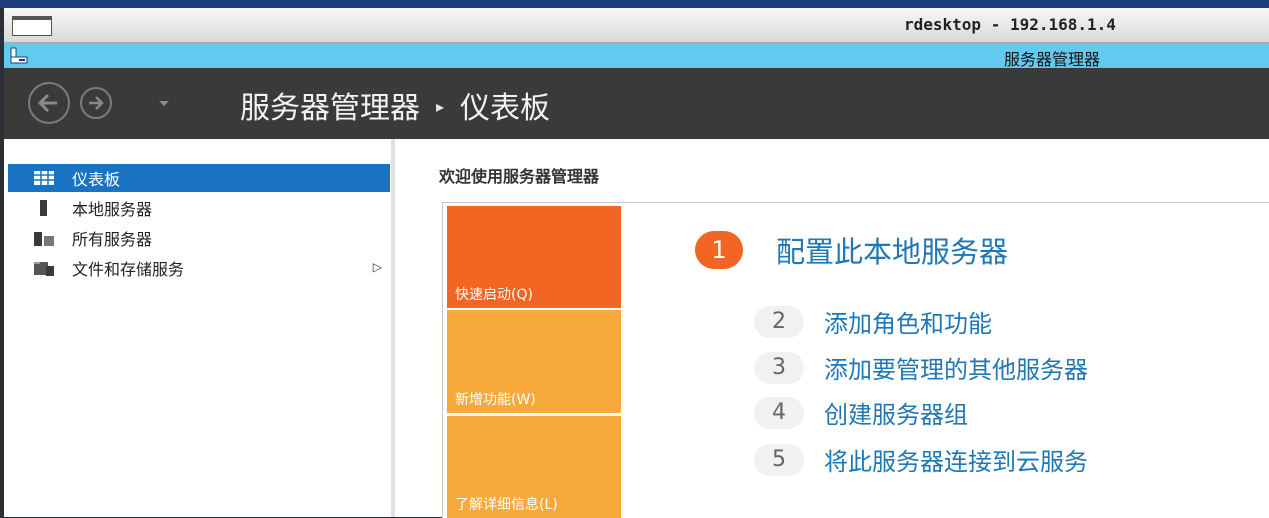 The image size is (1269, 518). Describe the element at coordinates (495, 400) in the screenshot. I see `tile-label: 新增功能(W)` at that location.